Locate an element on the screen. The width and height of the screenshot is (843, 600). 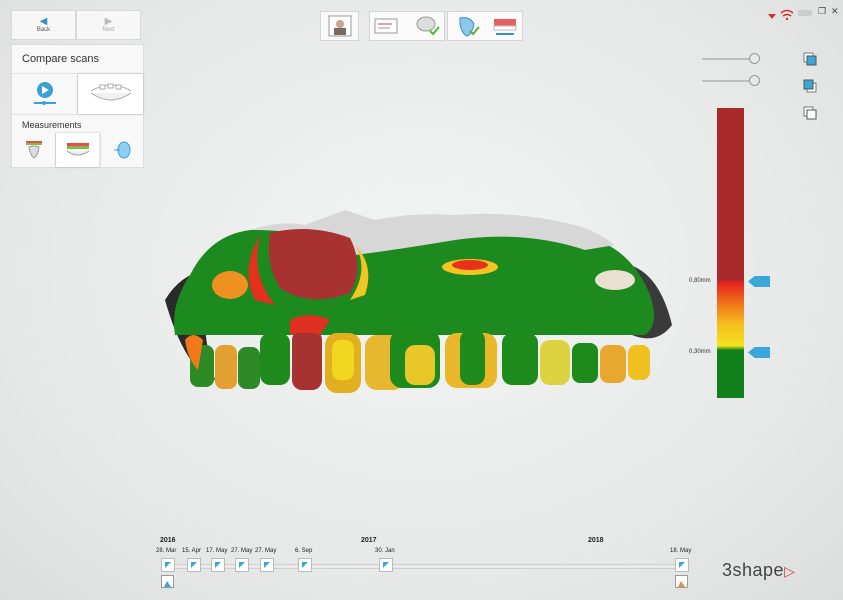
occlusion-measure-button is located at coordinates (121, 150).